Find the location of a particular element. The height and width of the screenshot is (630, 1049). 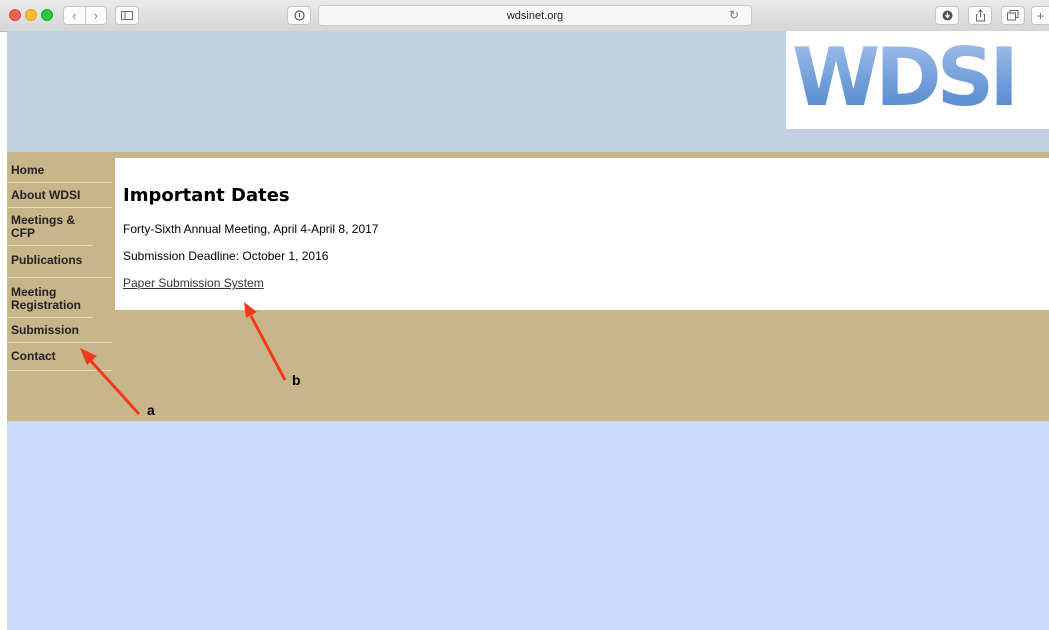

sidebar-item-contact: Contact is located at coordinates (59, 357).